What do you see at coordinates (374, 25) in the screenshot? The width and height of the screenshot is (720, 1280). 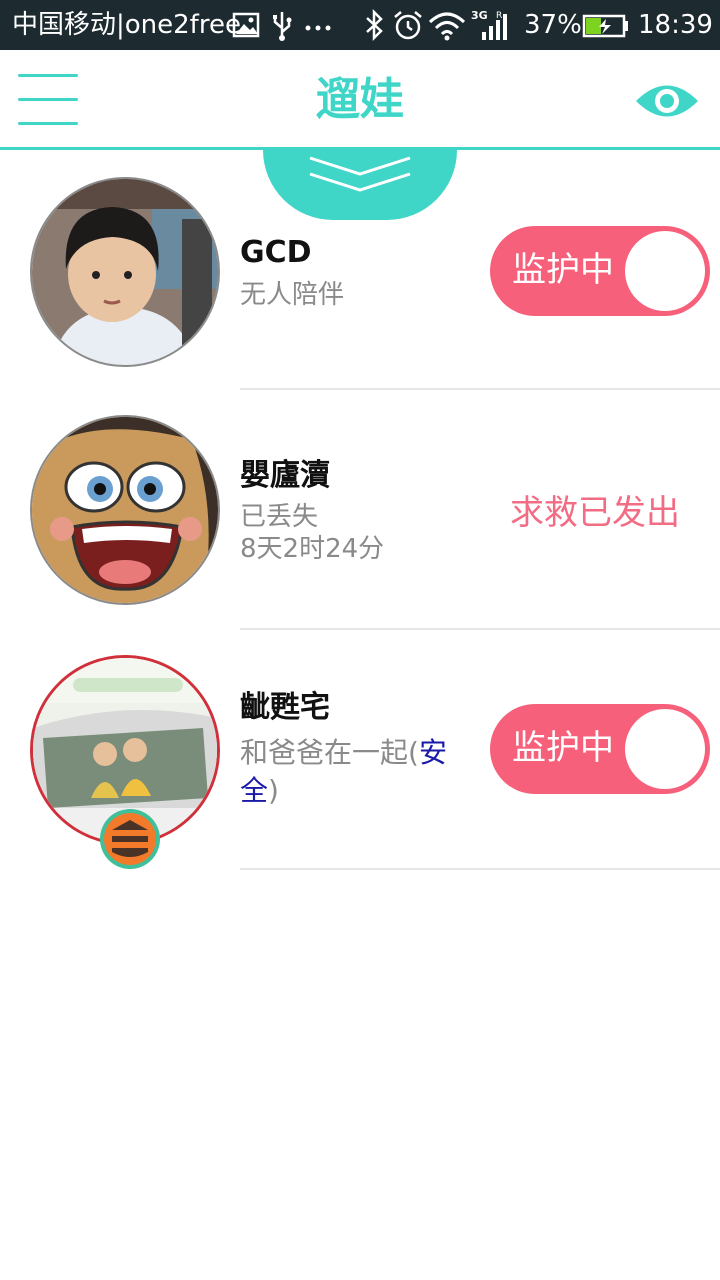 I see `bluetooth-icon` at bounding box center [374, 25].